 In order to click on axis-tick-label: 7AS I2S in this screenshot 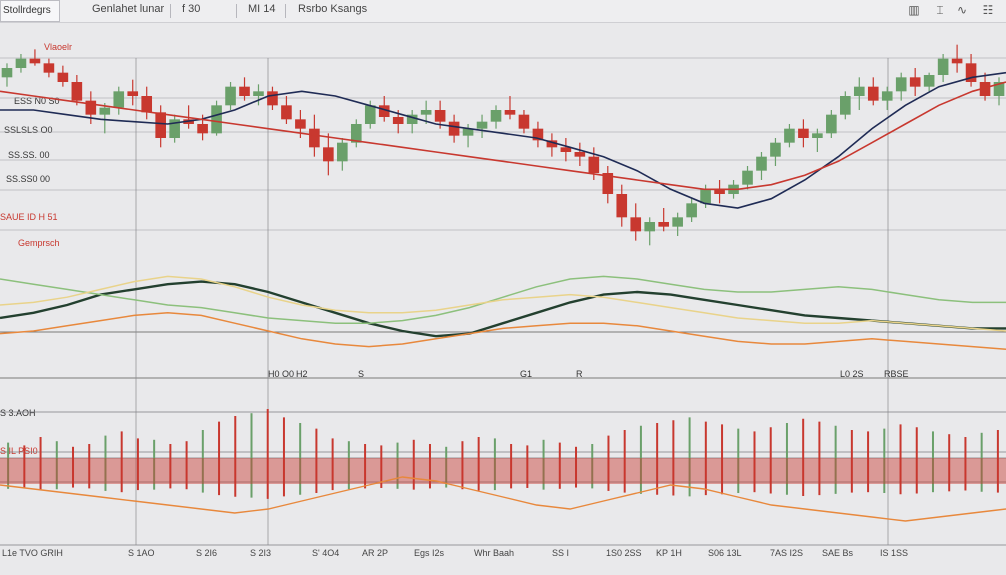, I will do `click(786, 553)`.